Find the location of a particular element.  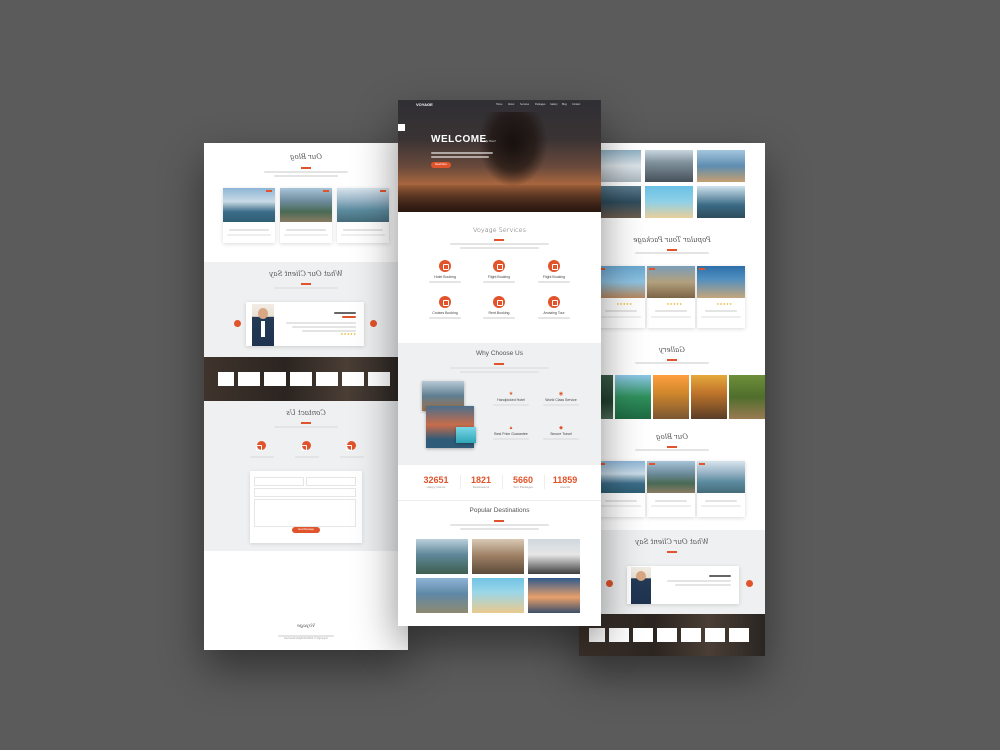

right-partner-strip is located at coordinates (672, 635).